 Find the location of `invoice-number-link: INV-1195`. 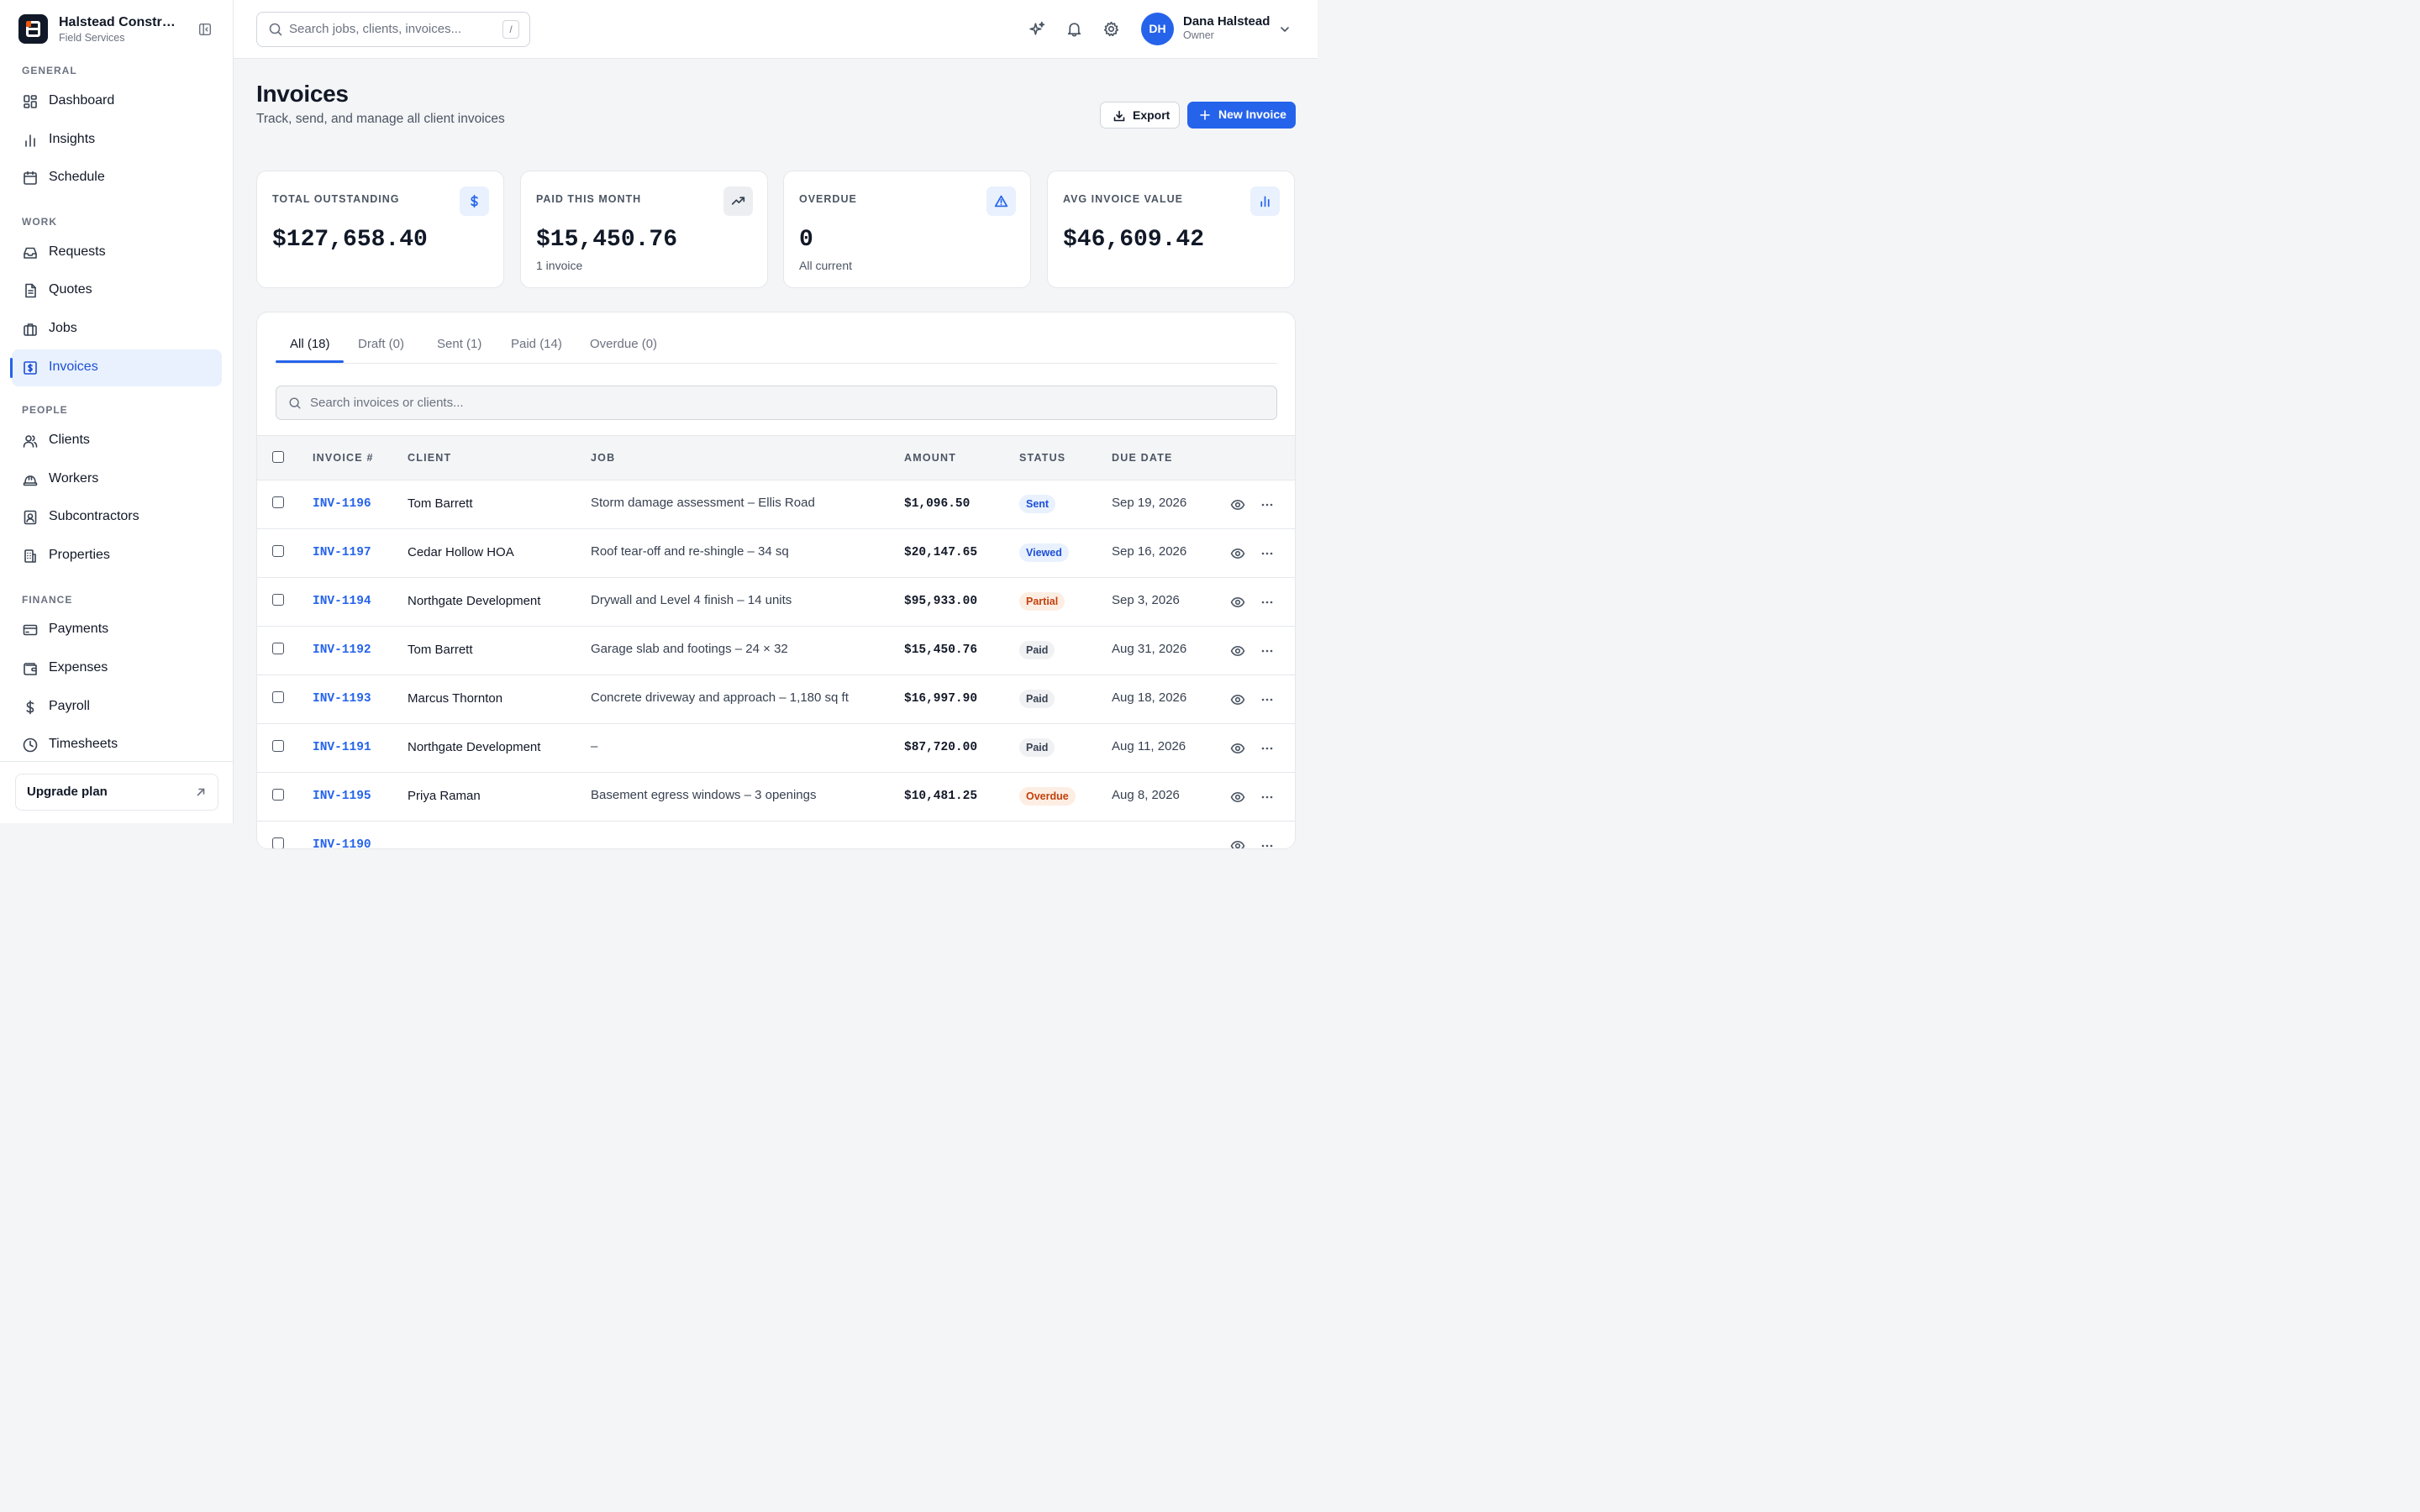

invoice-number-link: INV-1195 is located at coordinates (342, 796).